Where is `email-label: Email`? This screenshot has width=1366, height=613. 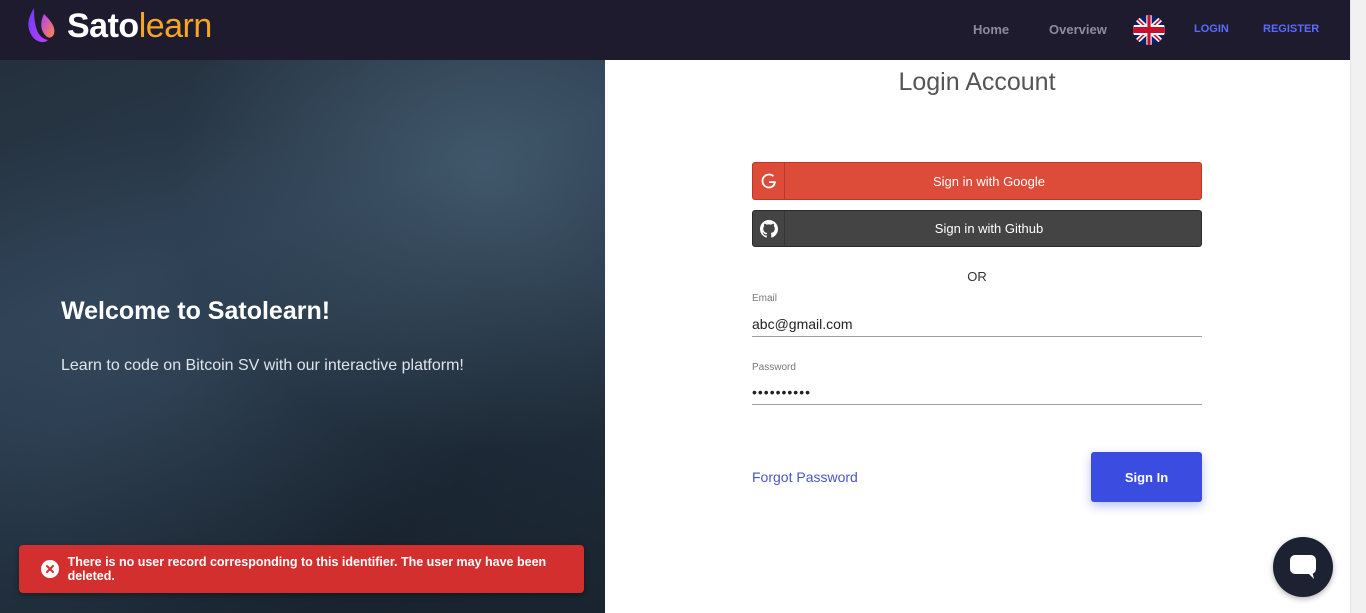
email-label: Email is located at coordinates (765, 298).